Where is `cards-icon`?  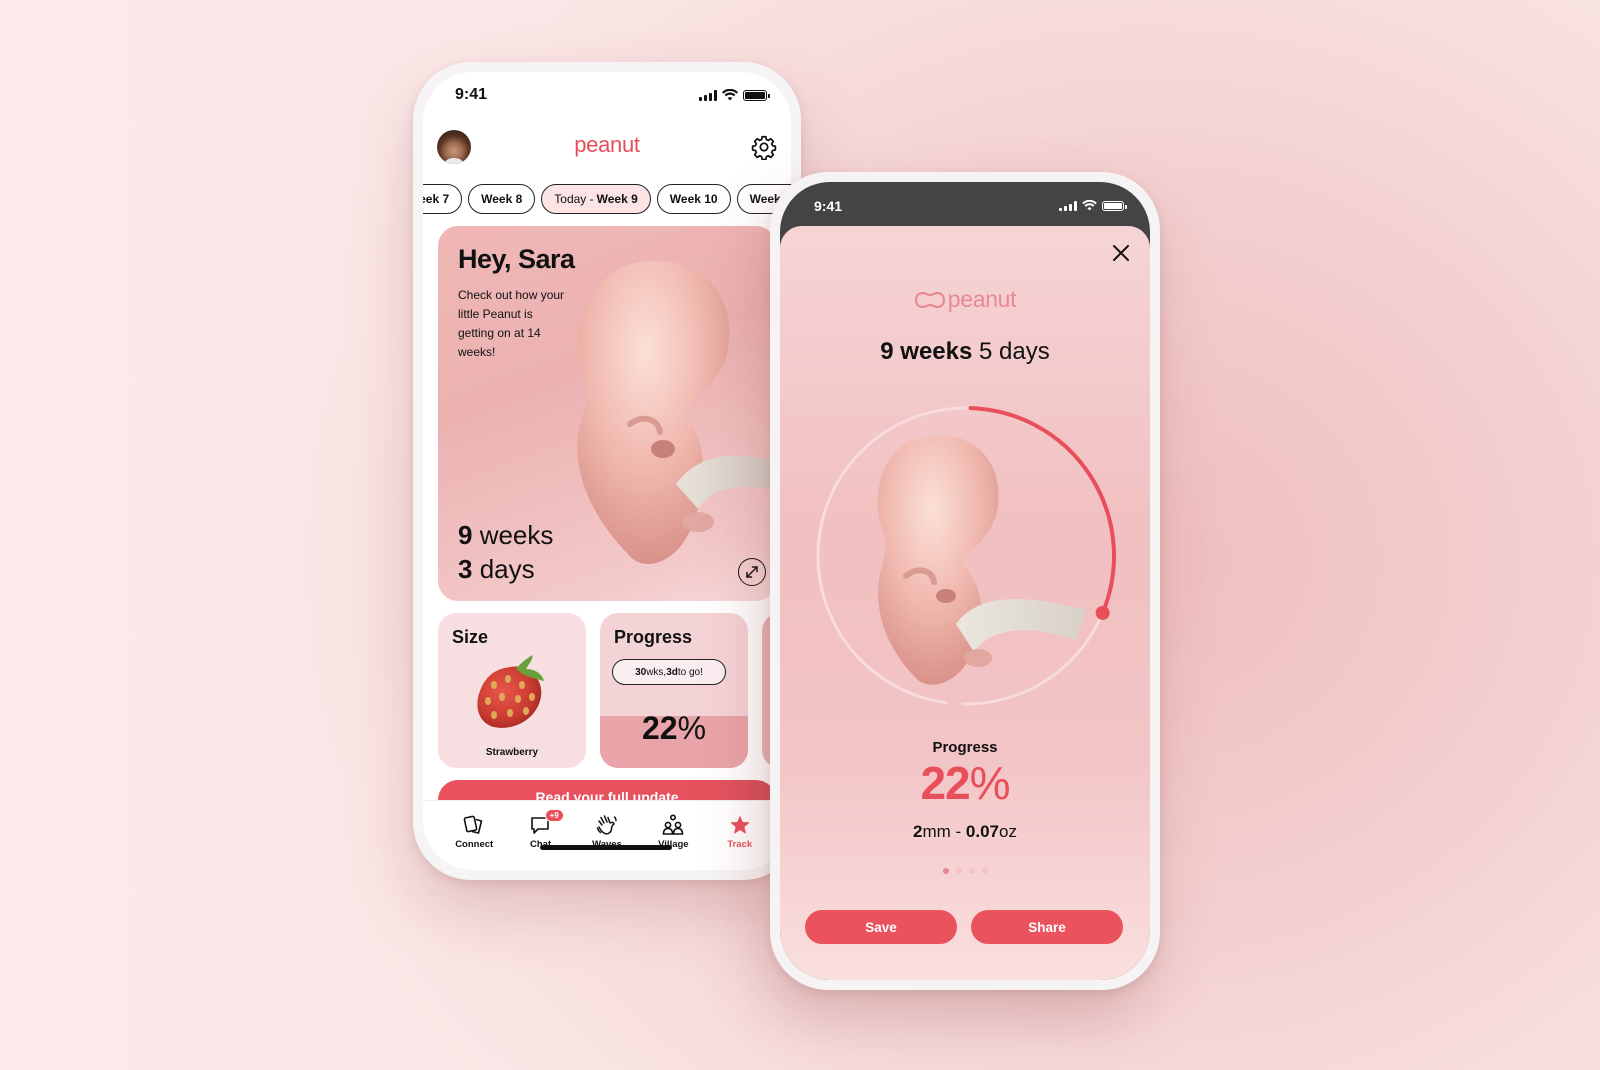
cards-icon is located at coordinates (473, 824).